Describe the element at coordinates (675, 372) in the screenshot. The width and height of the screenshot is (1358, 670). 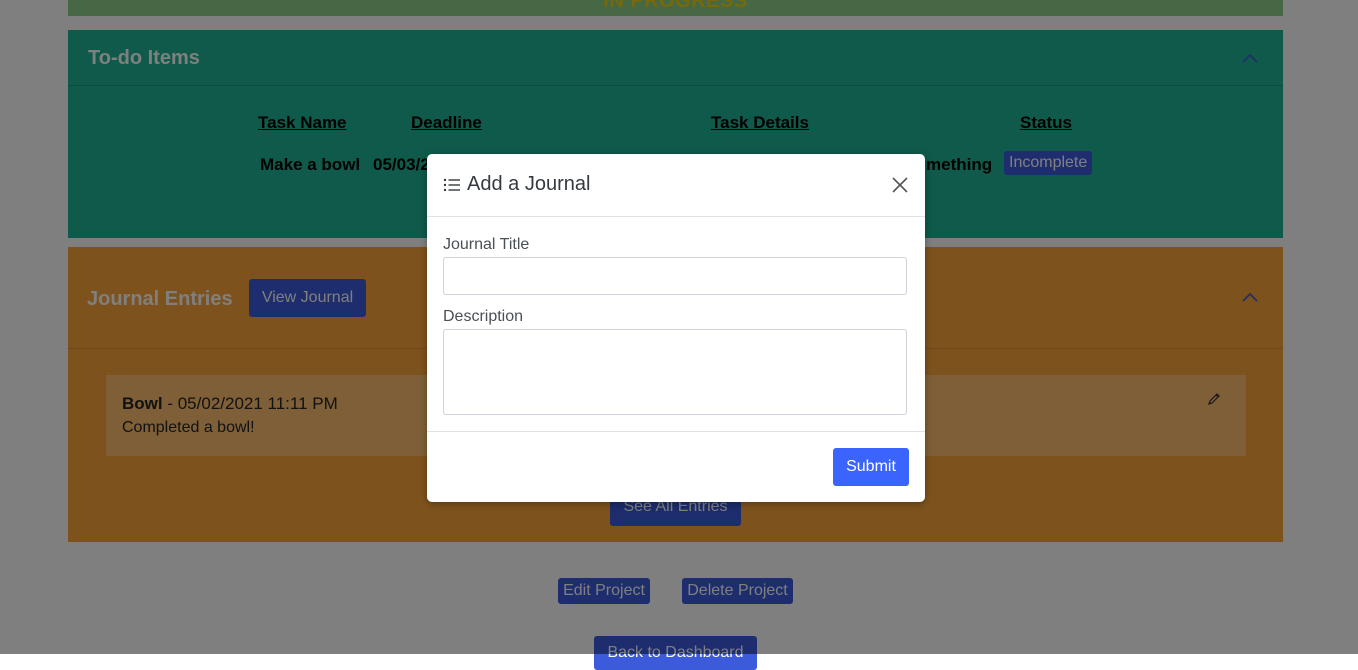
I see `description-textarea` at that location.